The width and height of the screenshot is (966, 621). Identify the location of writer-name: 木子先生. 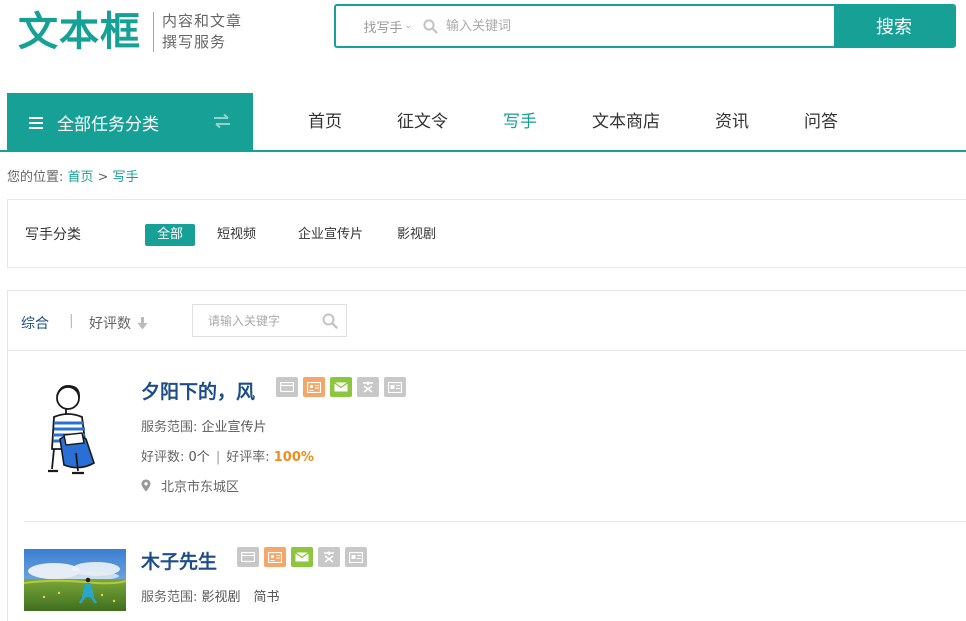
(179, 560).